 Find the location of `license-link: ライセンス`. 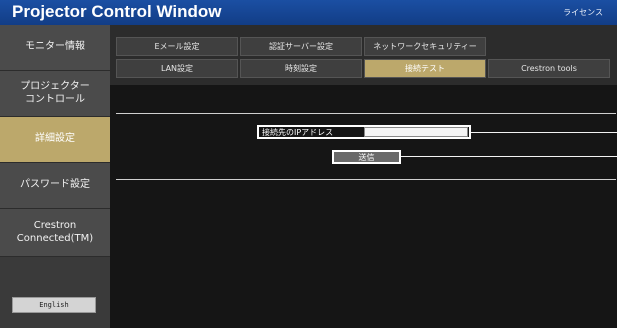

license-link: ライセンス is located at coordinates (583, 12).